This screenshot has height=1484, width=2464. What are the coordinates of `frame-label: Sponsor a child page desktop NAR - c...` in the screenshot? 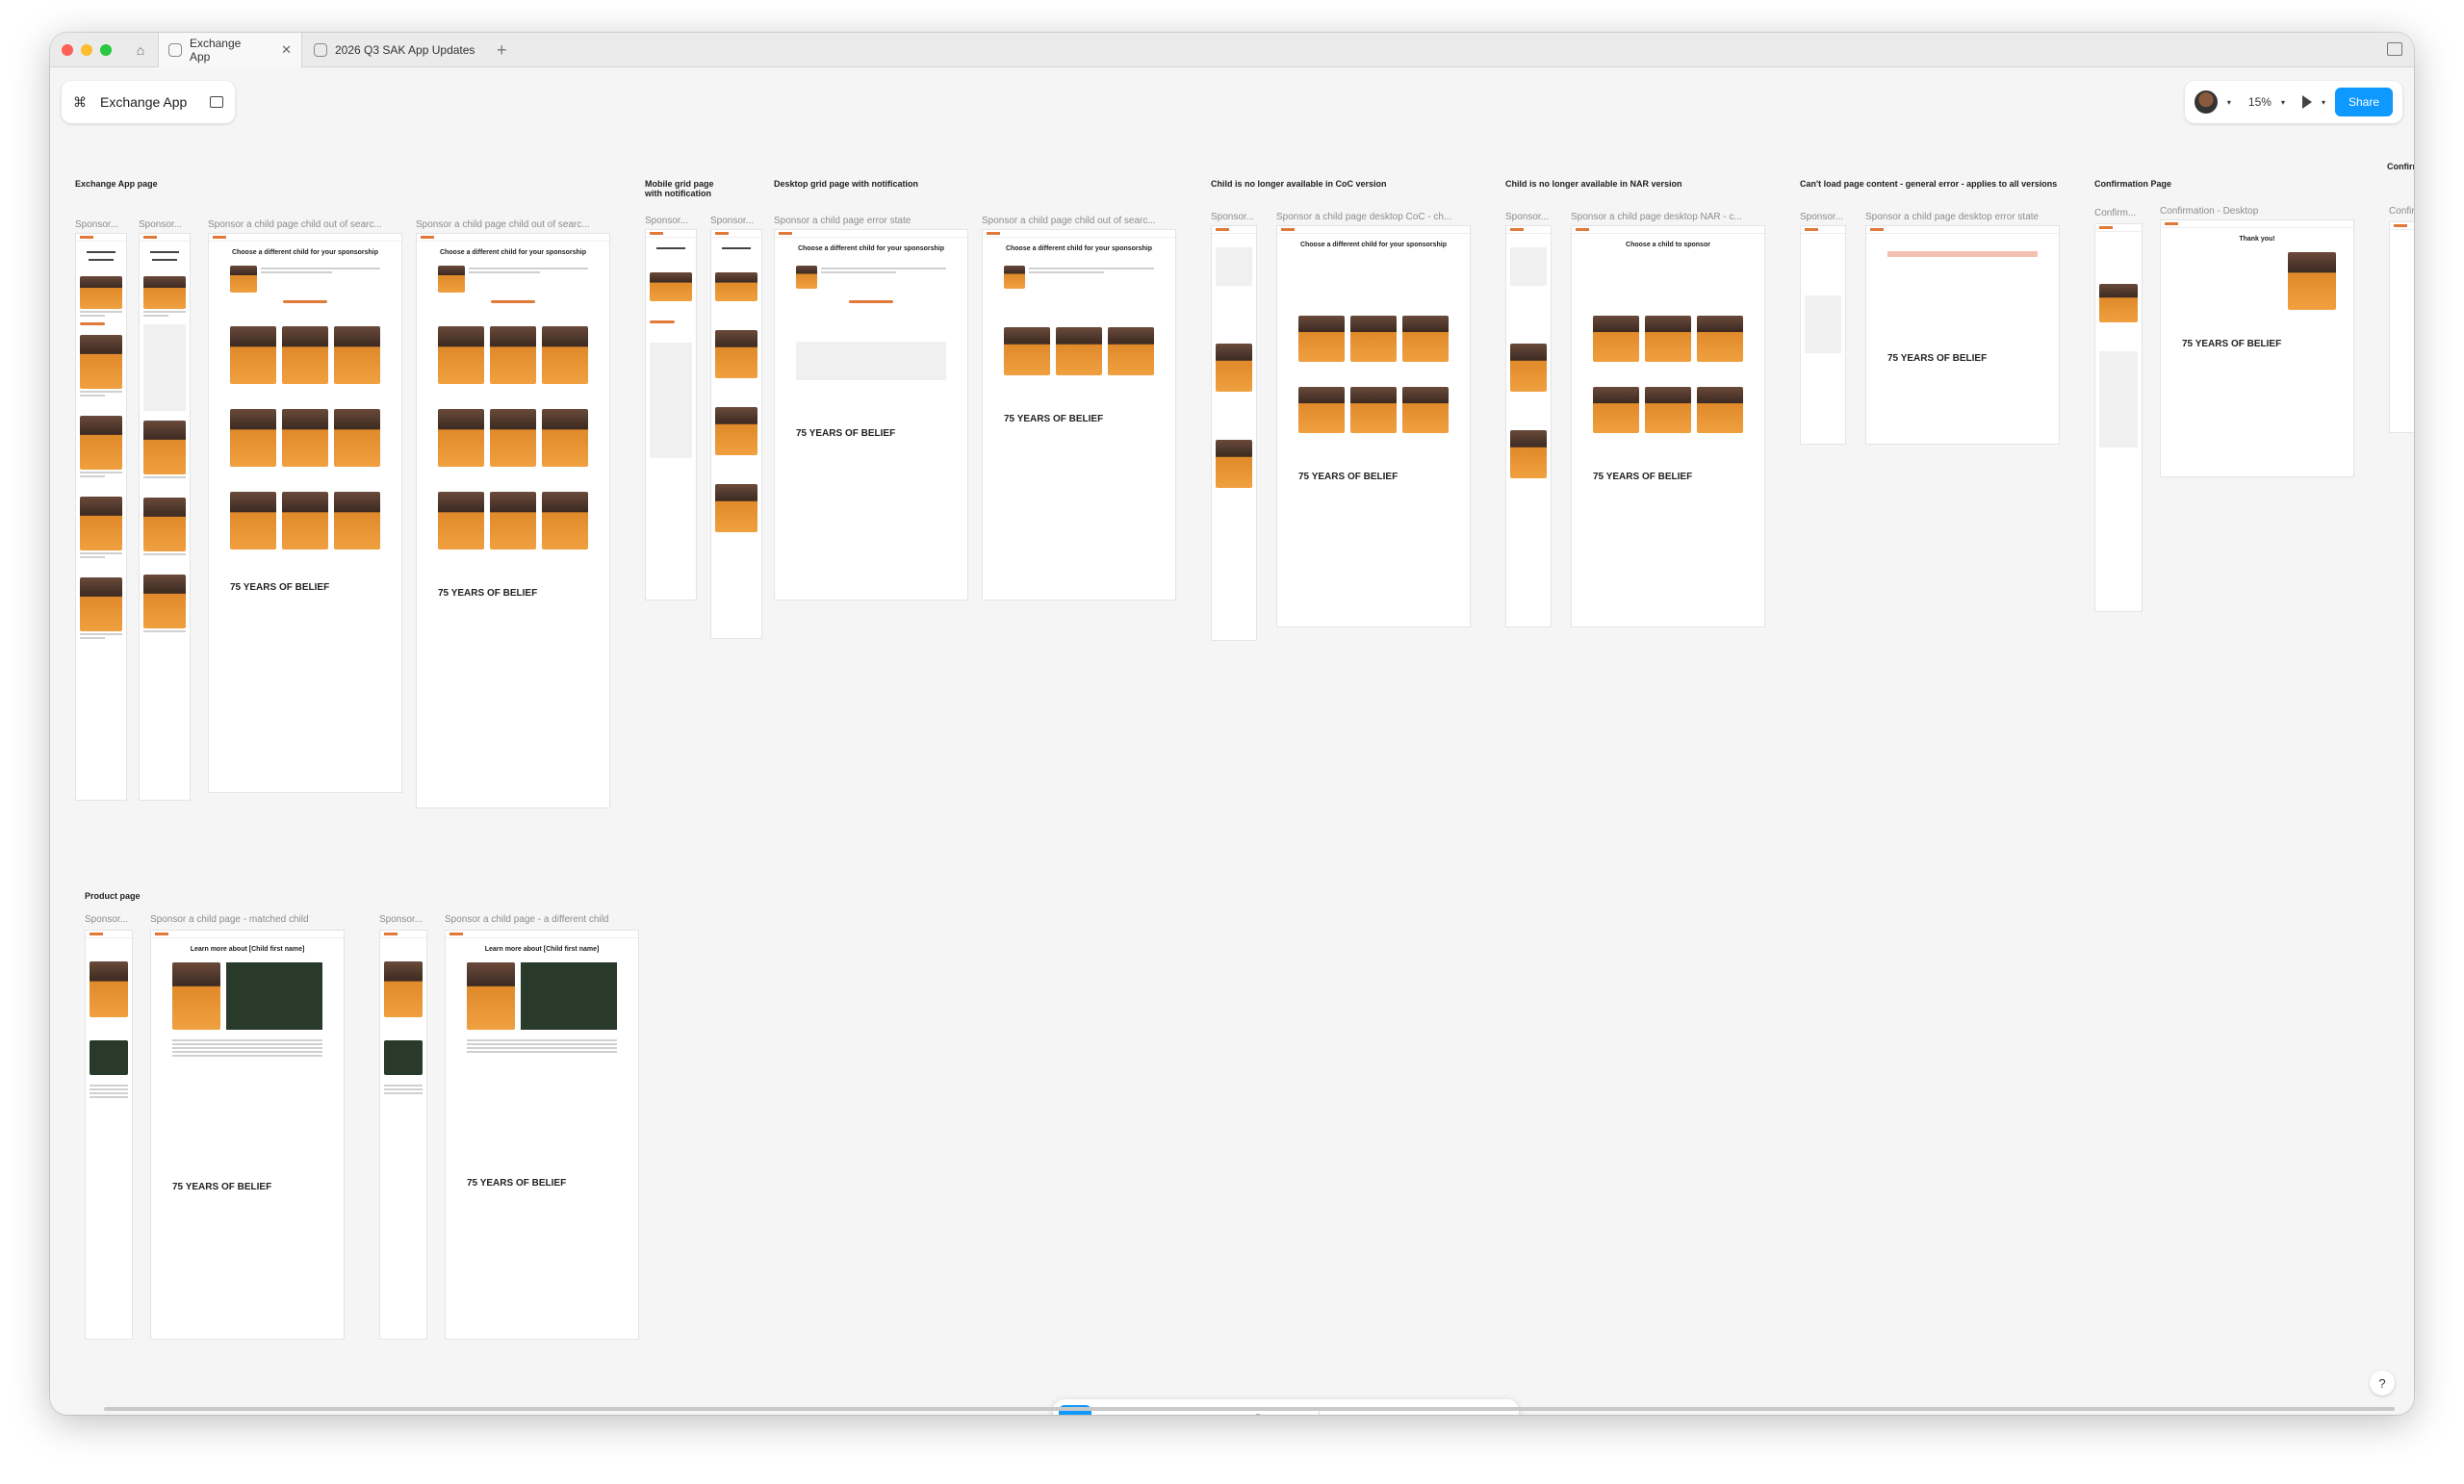 It's located at (1668, 217).